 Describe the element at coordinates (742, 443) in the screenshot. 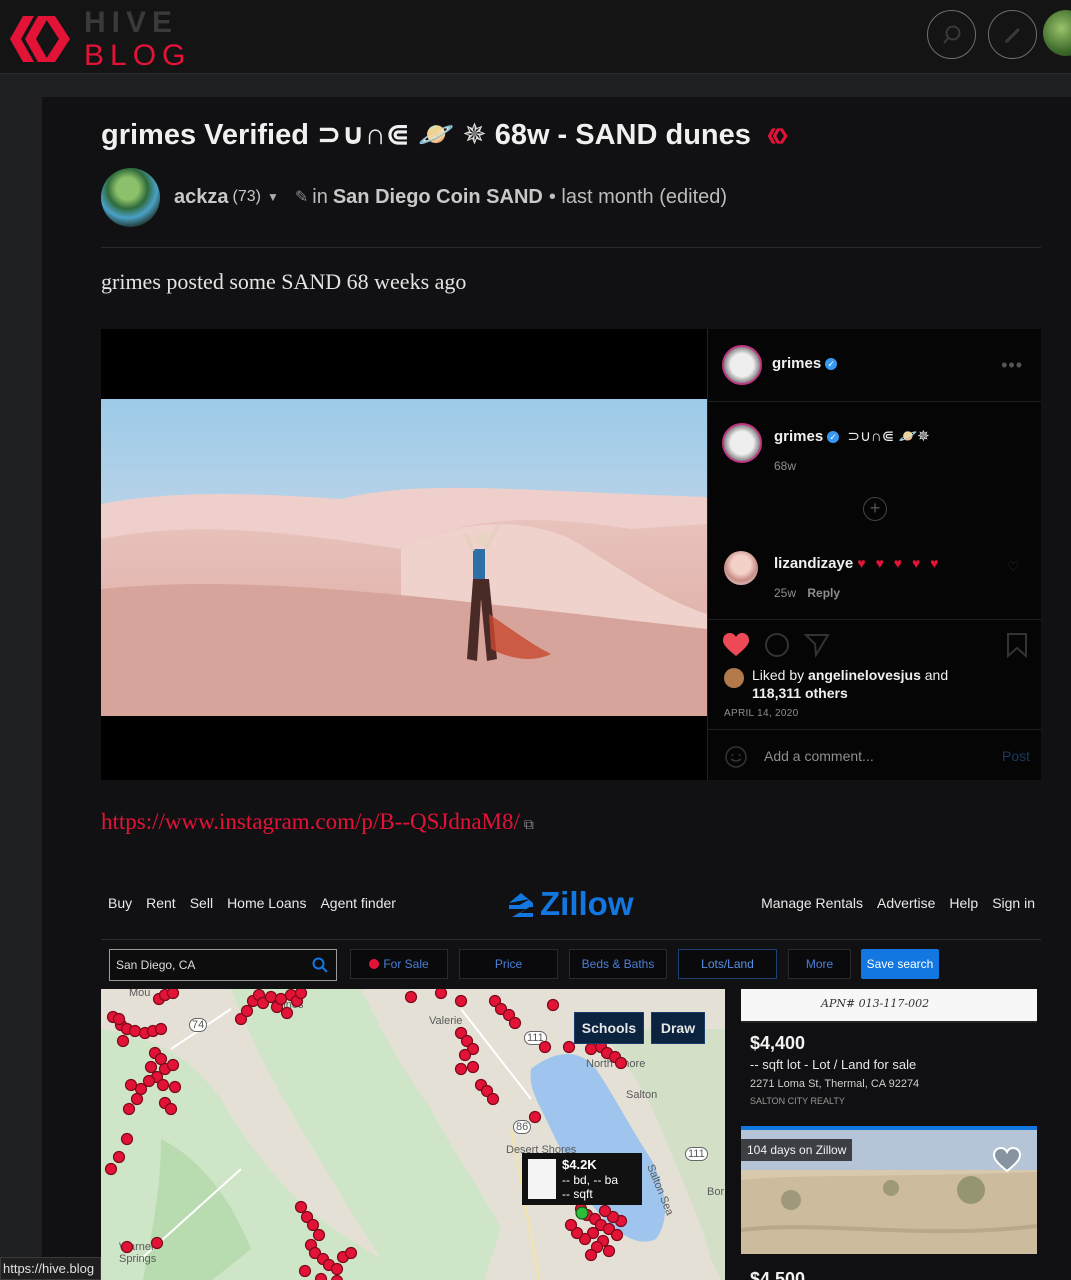

I see `caption-avatar` at that location.